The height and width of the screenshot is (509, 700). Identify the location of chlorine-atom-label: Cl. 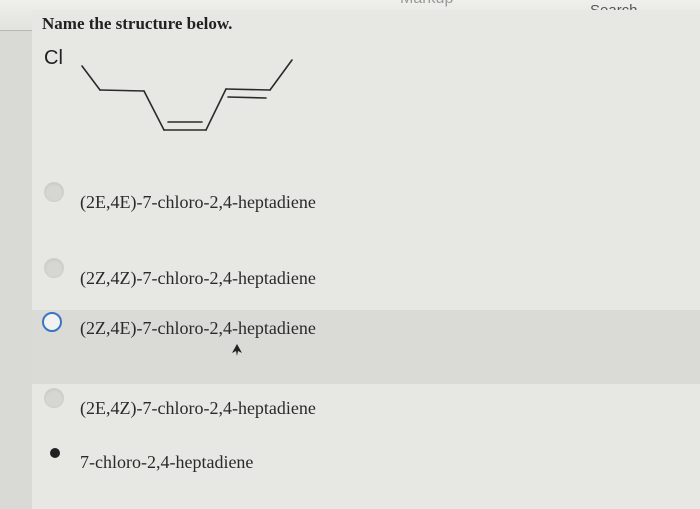
(53, 58).